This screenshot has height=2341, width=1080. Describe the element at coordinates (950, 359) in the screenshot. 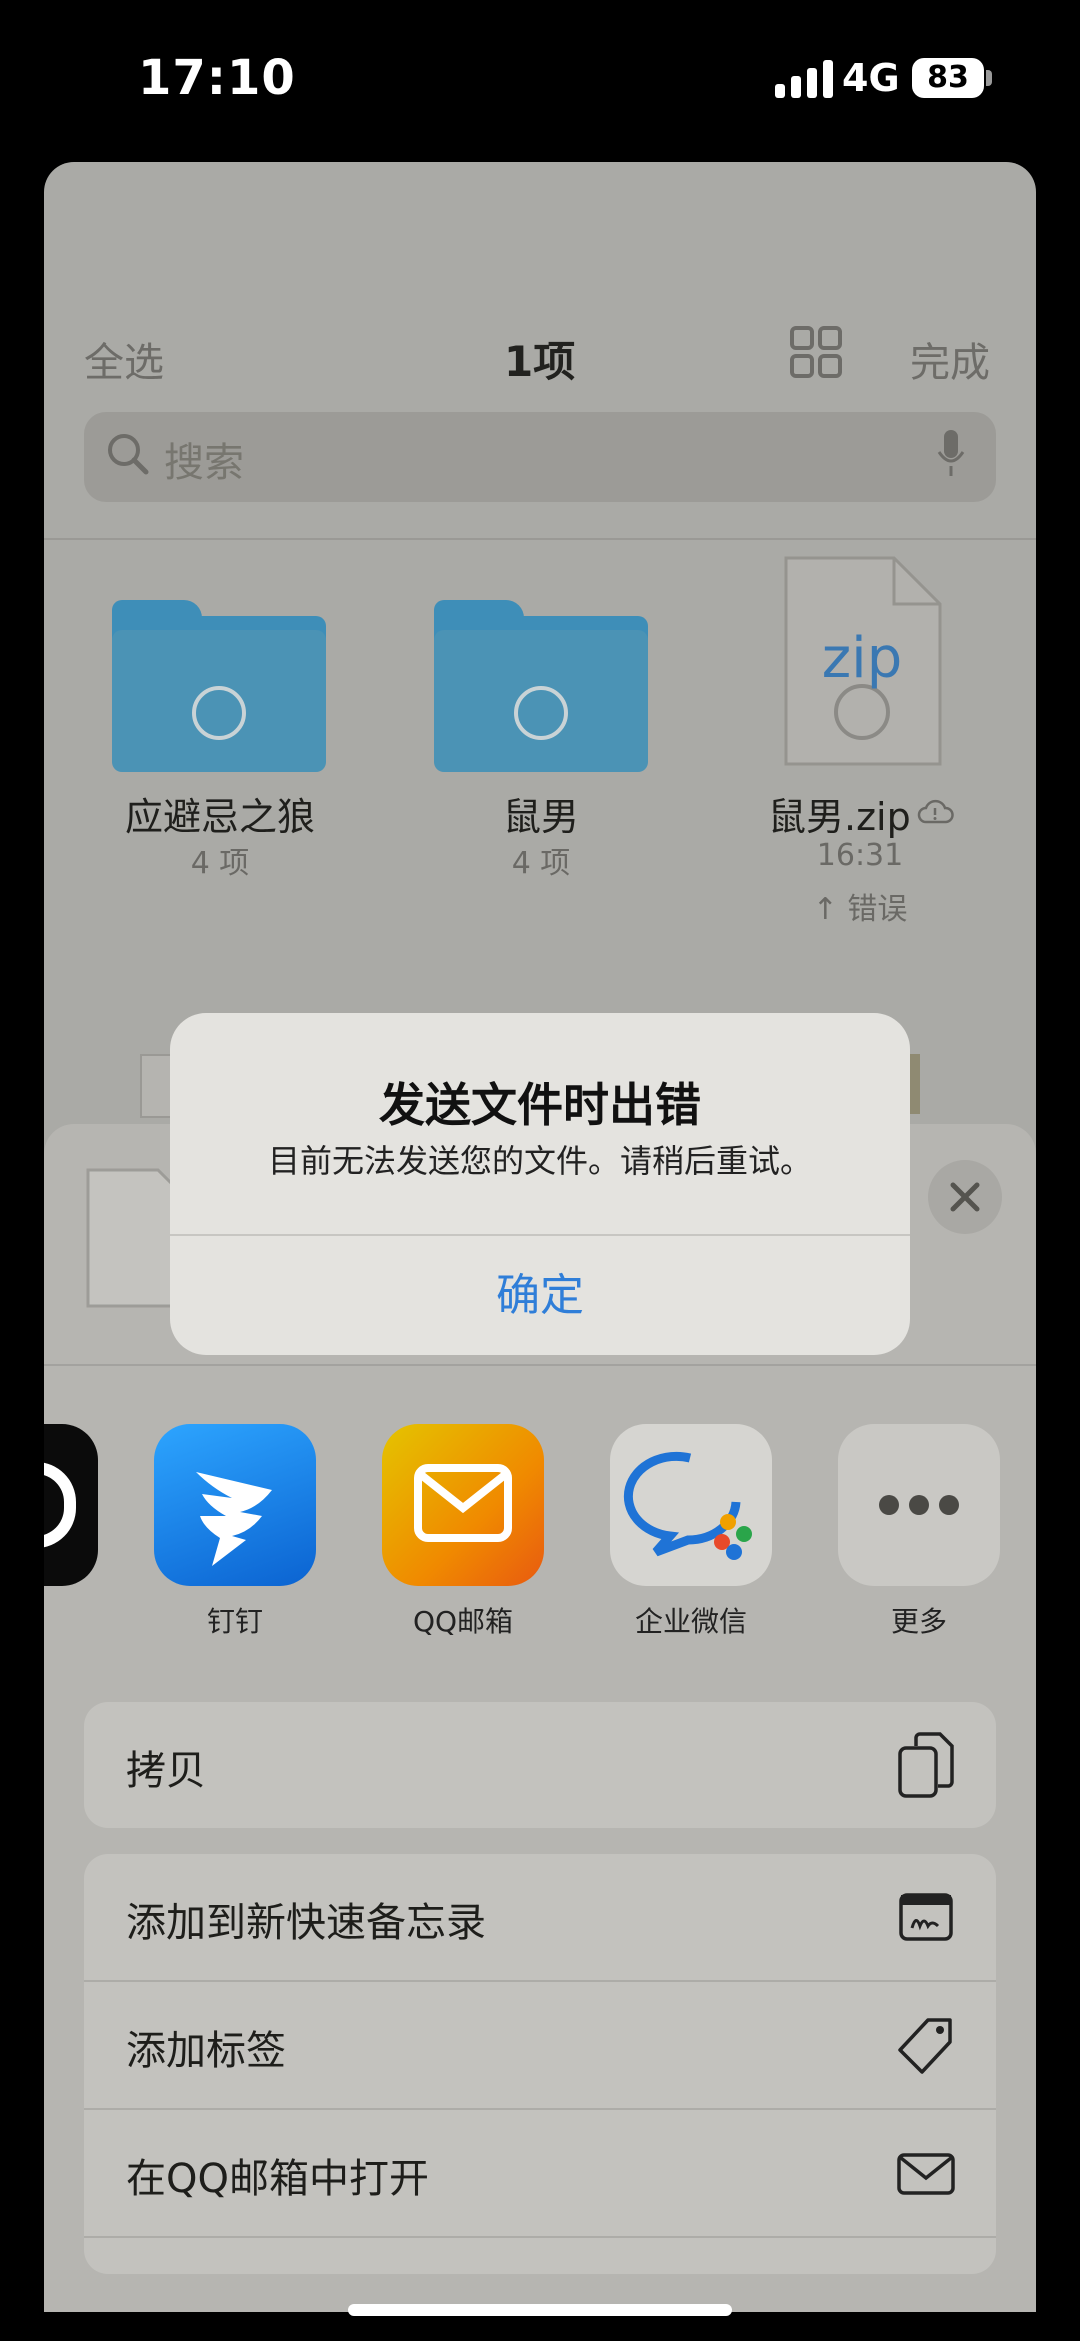

I see `done-button: 完成` at that location.